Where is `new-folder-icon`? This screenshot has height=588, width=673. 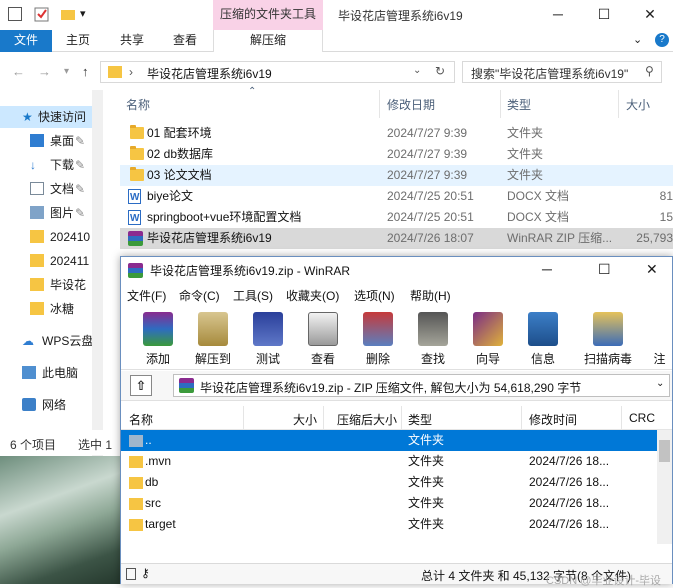
new-folder-icon is located at coordinates (68, 14).